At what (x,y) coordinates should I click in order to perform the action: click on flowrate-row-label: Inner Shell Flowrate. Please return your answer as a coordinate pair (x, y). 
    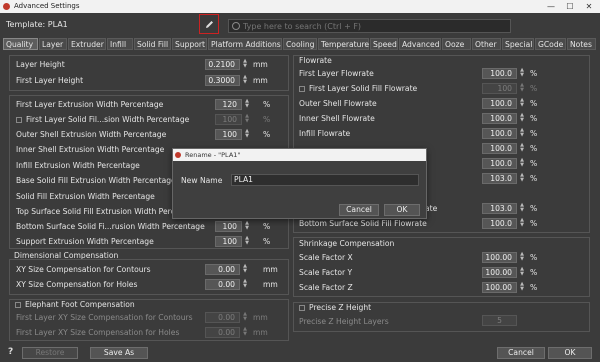
    Looking at the image, I should click on (337, 118).